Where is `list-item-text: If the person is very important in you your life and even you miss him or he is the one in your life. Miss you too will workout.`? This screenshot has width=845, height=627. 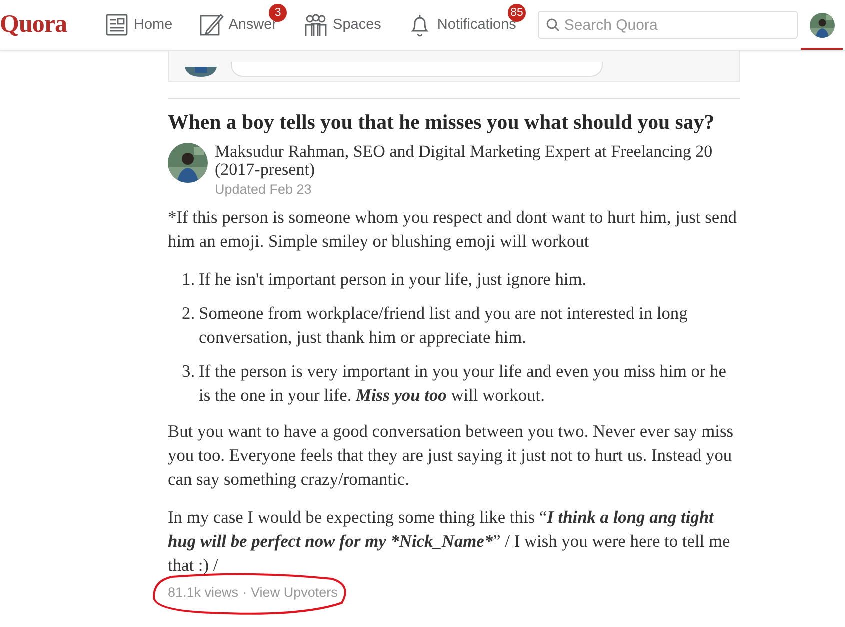
list-item-text: If the person is very important in you your life and even you miss him or he is the one in your life. Miss you too will workout. is located at coordinates (463, 383).